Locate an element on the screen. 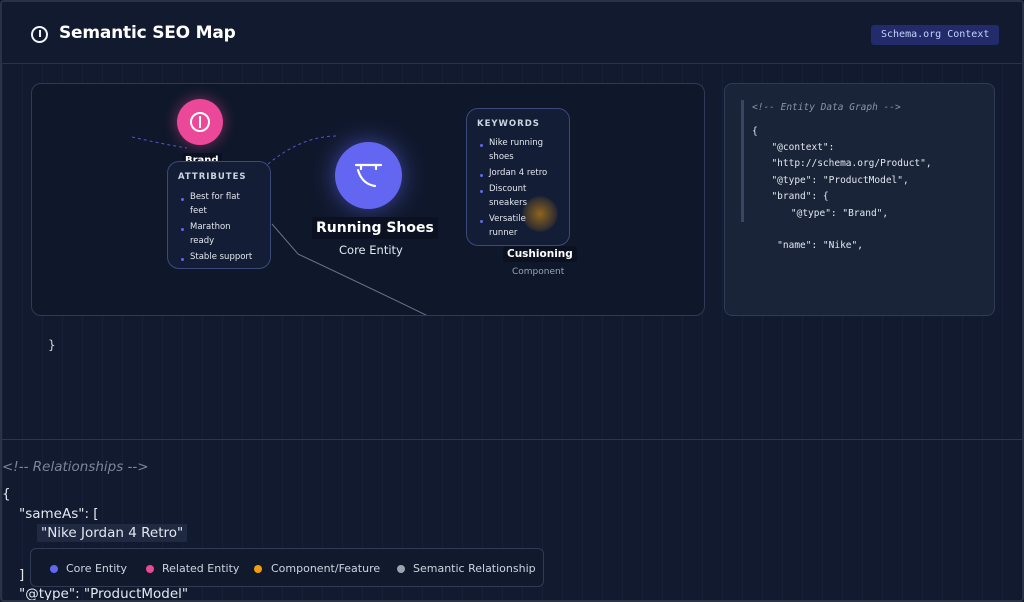 The width and height of the screenshot is (1024, 602). overflow-brace: } is located at coordinates (52, 345).